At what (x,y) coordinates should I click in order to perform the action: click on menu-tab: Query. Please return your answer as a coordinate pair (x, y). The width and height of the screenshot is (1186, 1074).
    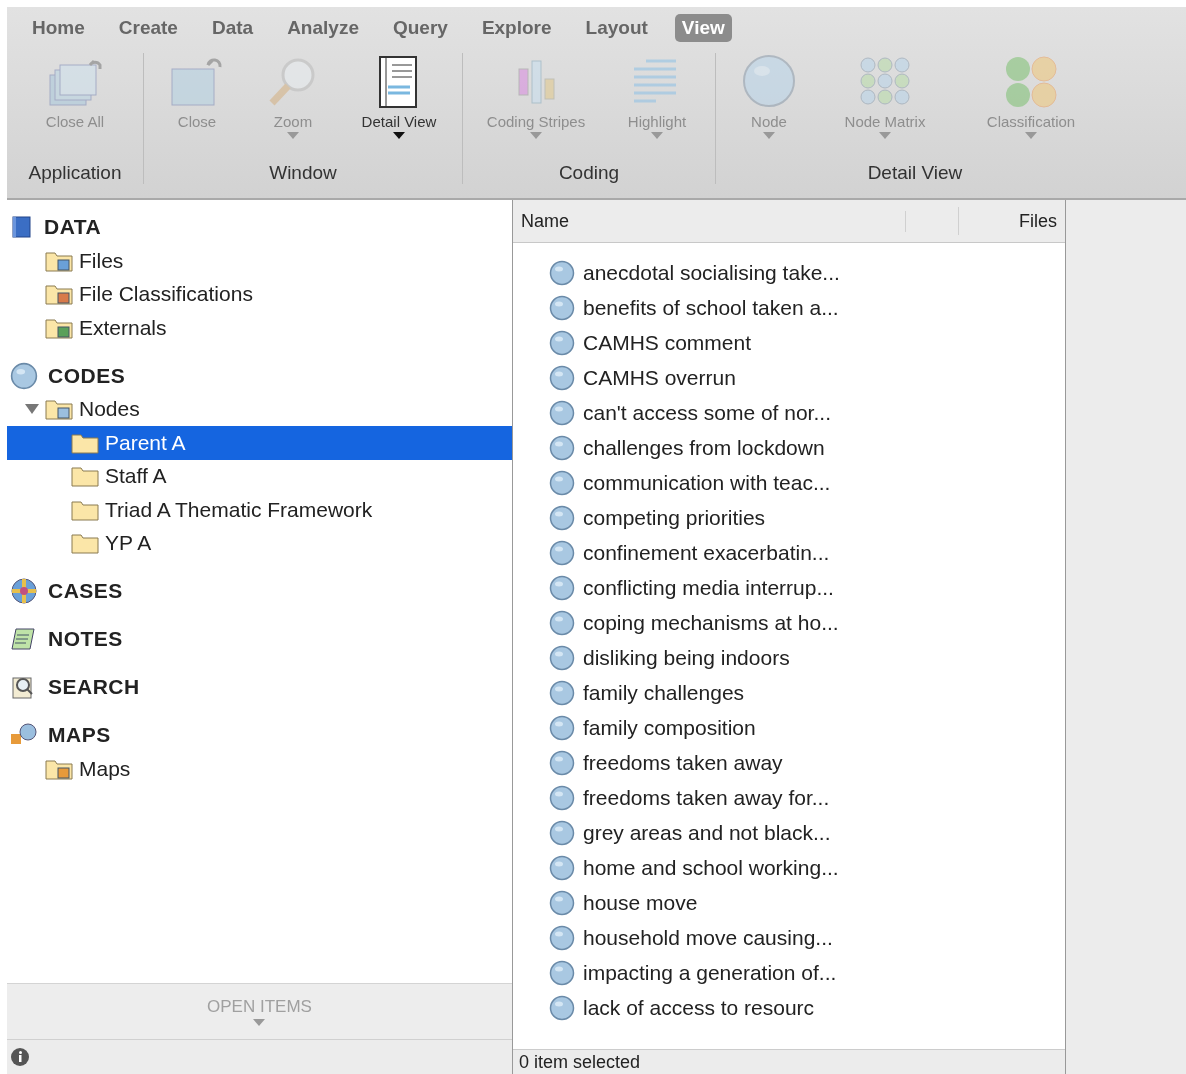
    Looking at the image, I should click on (420, 28).